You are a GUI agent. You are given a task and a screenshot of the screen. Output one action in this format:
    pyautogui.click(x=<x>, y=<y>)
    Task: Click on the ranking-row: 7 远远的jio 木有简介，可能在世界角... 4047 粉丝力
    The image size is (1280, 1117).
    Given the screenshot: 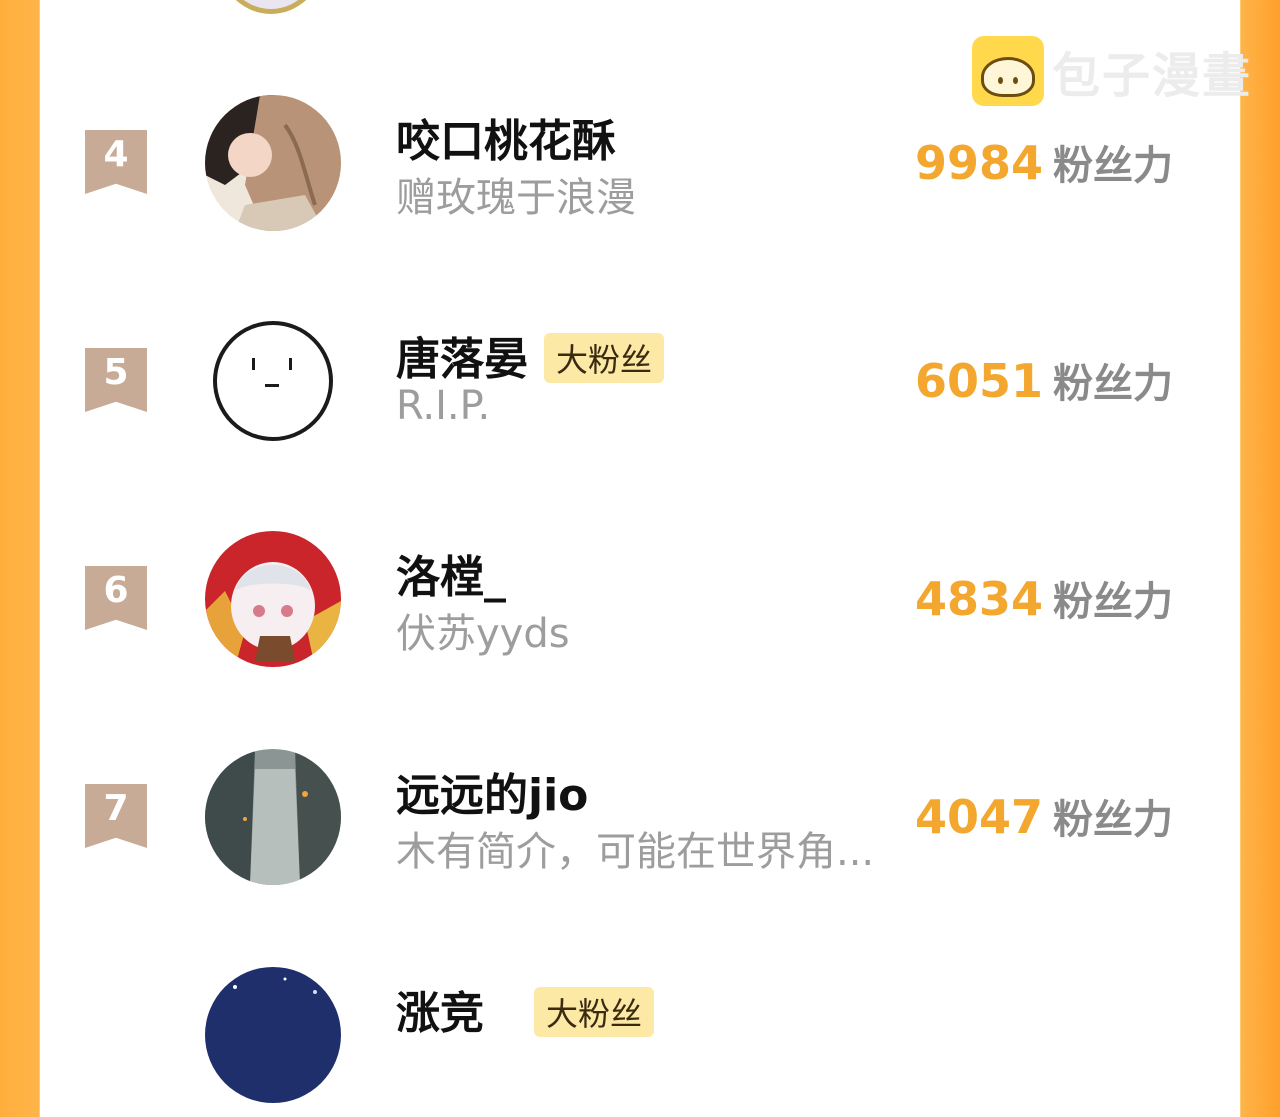 What is the action you would take?
    pyautogui.click(x=640, y=824)
    